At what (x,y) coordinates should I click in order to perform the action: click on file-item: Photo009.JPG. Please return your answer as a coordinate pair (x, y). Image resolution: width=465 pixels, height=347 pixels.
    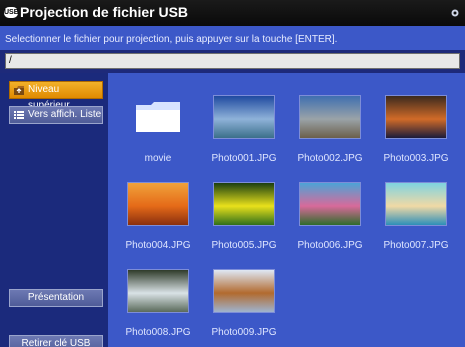
    Looking at the image, I should click on (244, 308).